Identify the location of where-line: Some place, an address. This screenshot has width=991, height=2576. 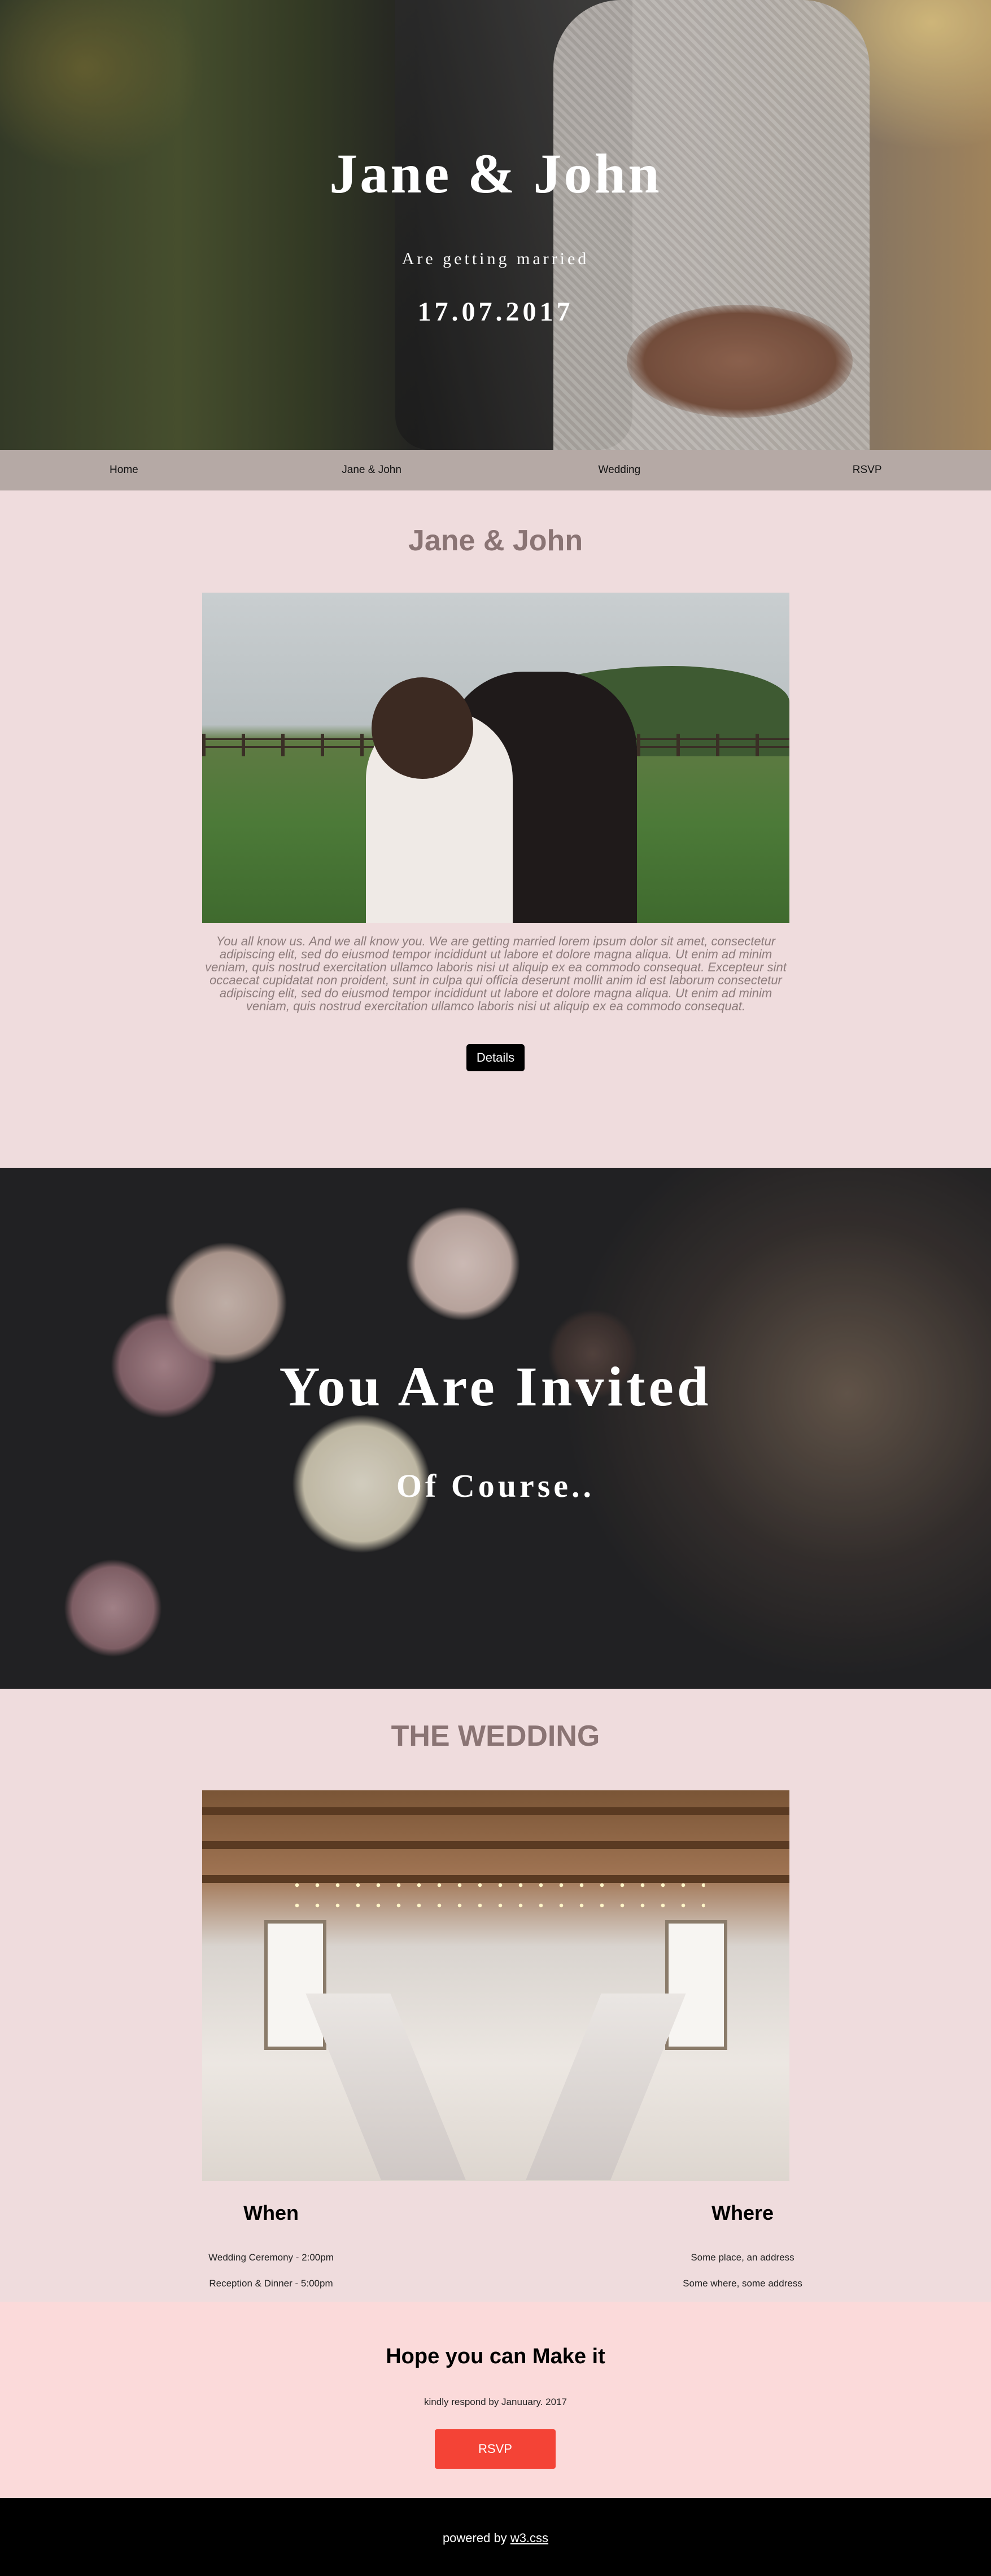
(743, 2257).